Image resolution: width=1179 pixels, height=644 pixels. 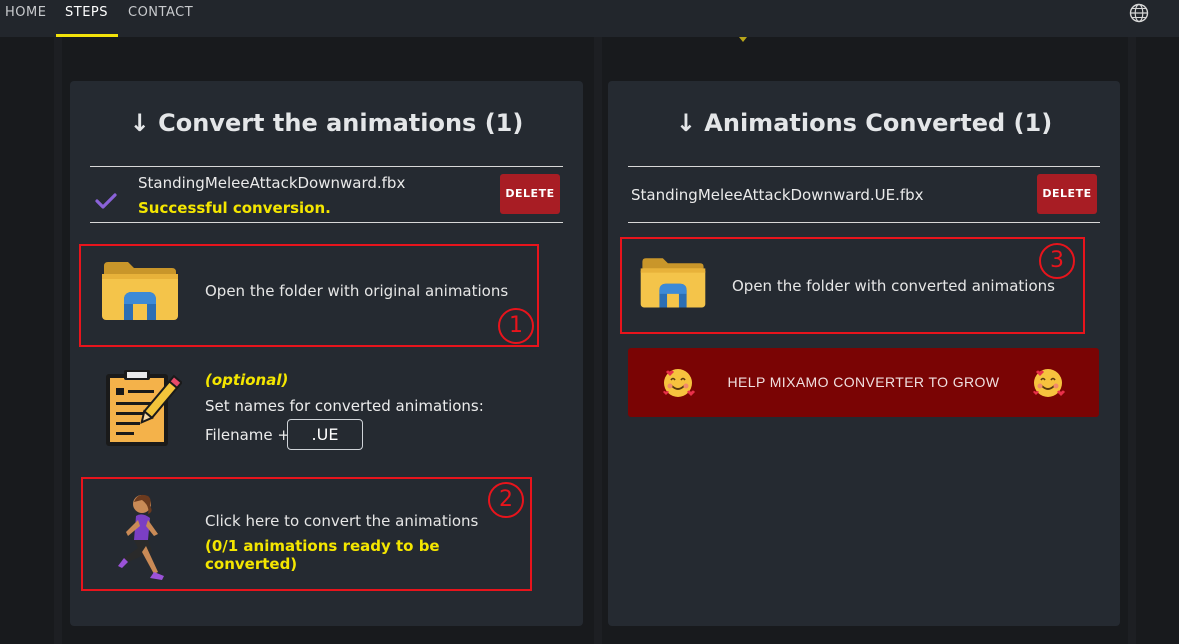 What do you see at coordinates (864, 123) in the screenshot?
I see `converted-panel-title: ↓ Animations Converted (1)` at bounding box center [864, 123].